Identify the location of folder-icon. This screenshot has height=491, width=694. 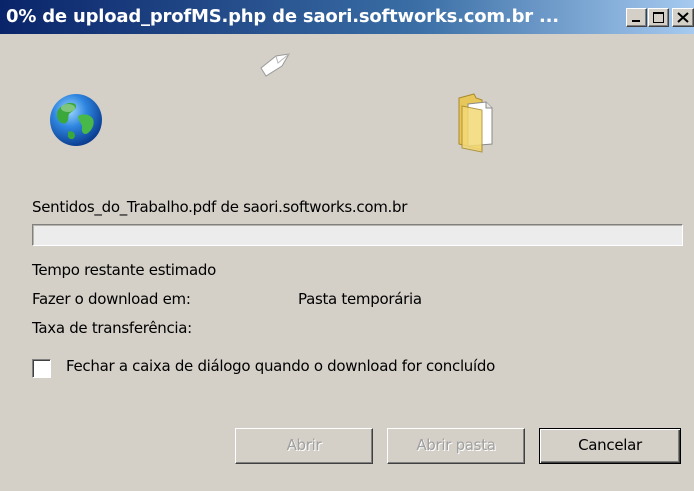
(475, 123).